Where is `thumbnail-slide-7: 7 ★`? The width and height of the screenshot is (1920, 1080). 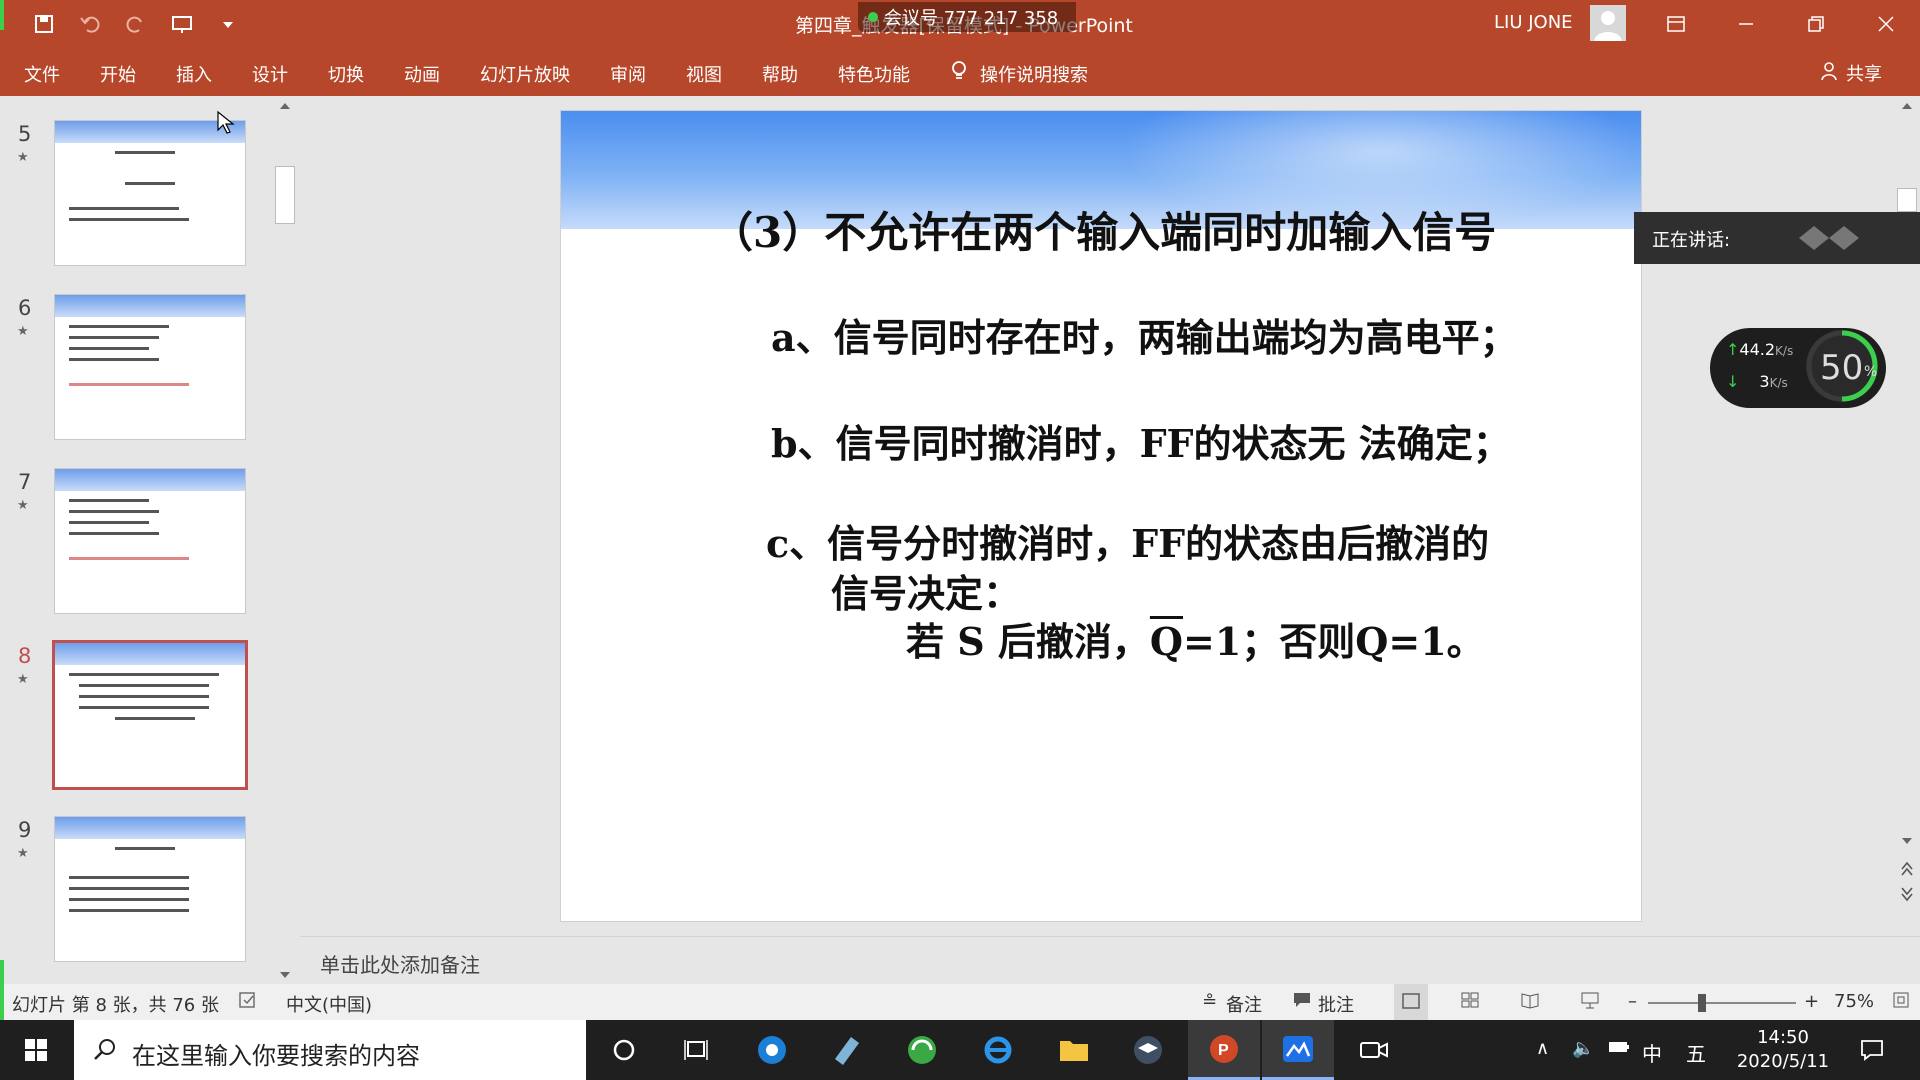
thumbnail-slide-7: 7 ★ is located at coordinates (140, 548).